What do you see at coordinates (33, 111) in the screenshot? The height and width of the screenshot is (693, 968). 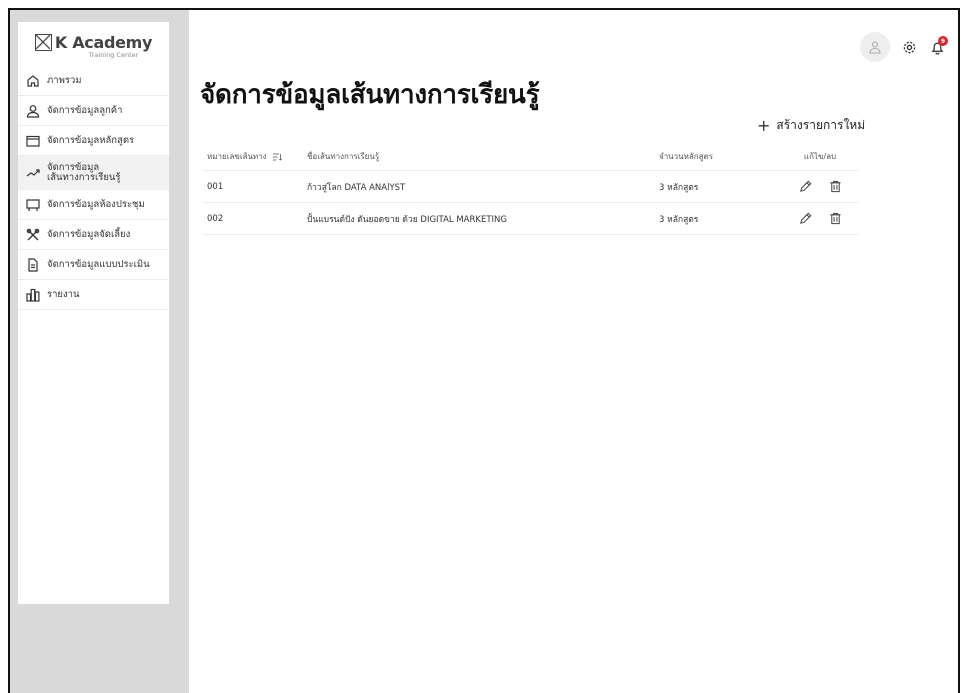 I see `user-icon` at bounding box center [33, 111].